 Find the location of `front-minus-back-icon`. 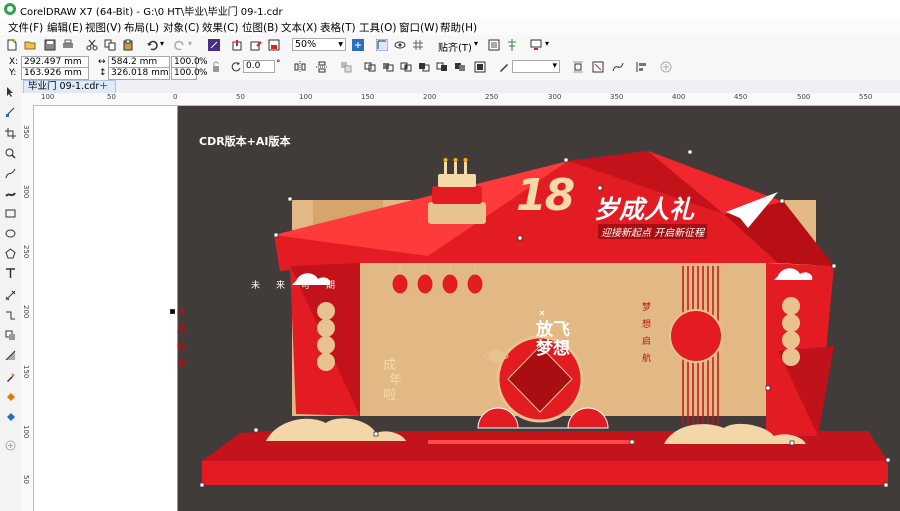

front-minus-back-icon is located at coordinates (442, 67).